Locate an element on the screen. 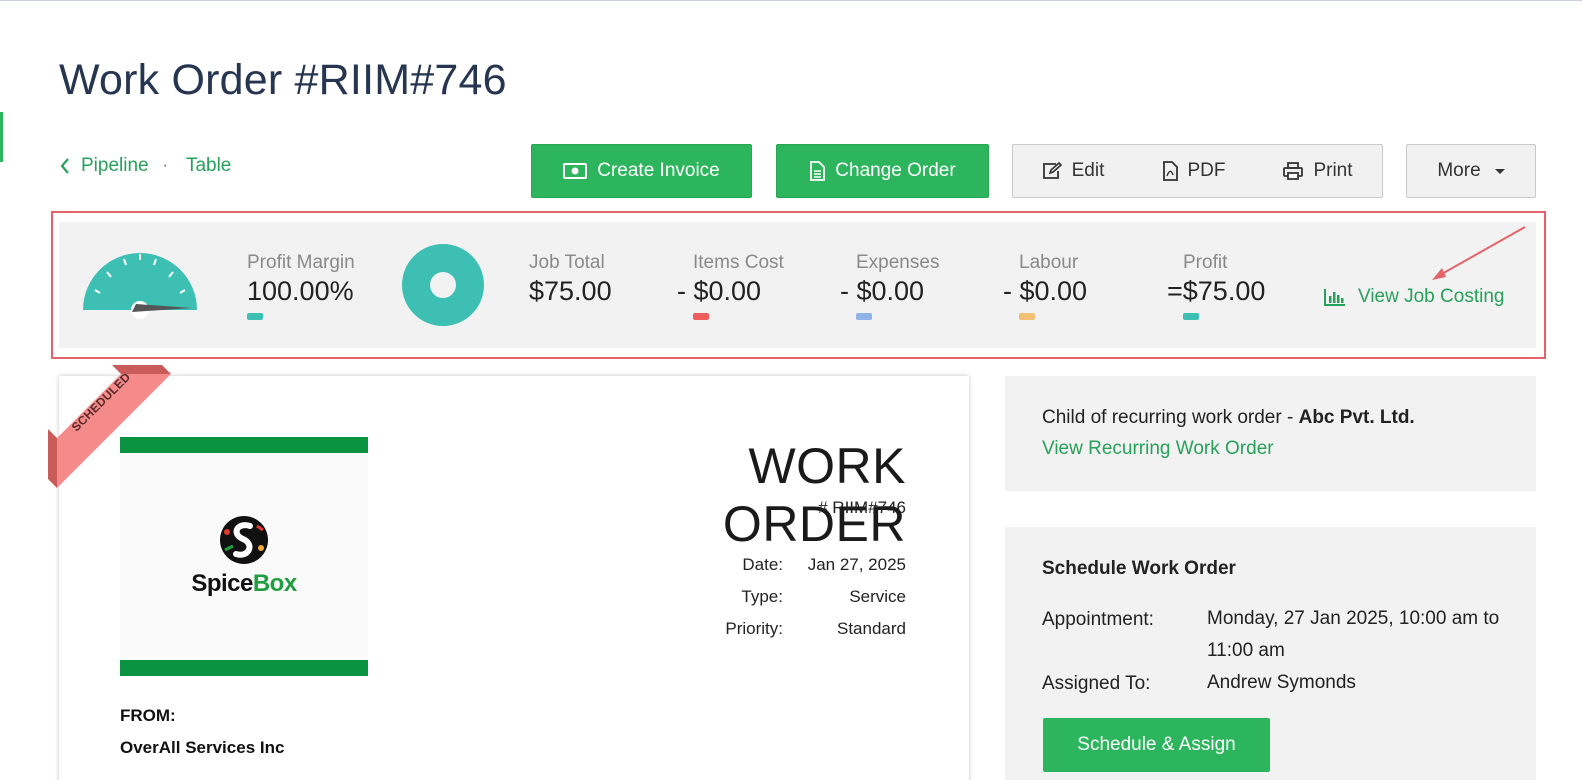 This screenshot has width=1582, height=780. print-button: Print is located at coordinates (1318, 171).